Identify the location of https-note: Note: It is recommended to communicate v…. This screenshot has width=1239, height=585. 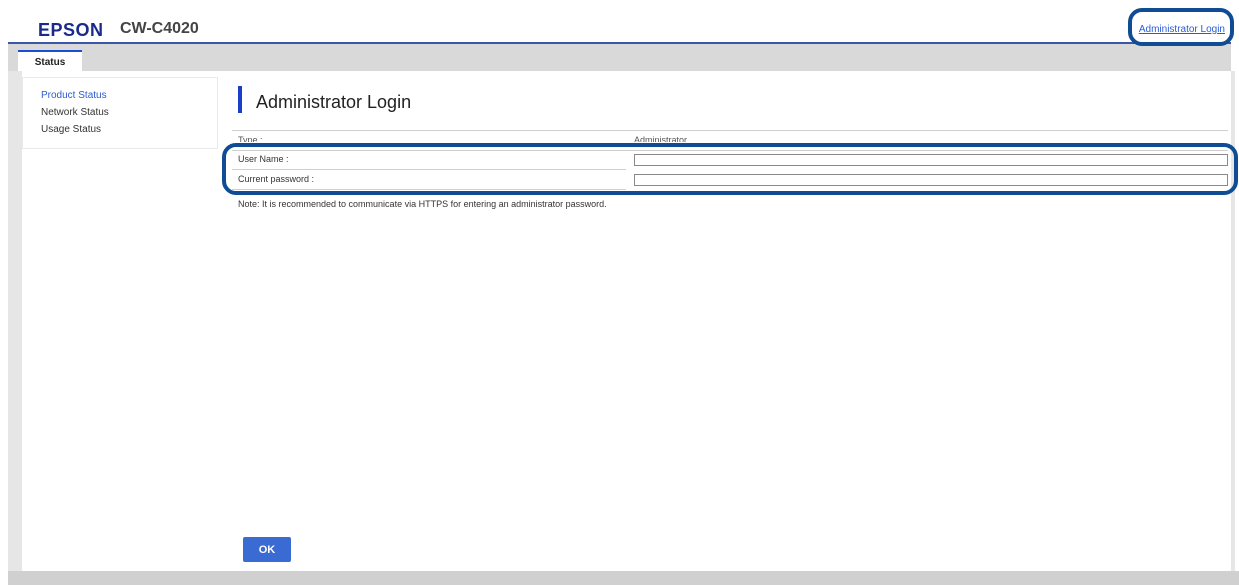
(422, 204).